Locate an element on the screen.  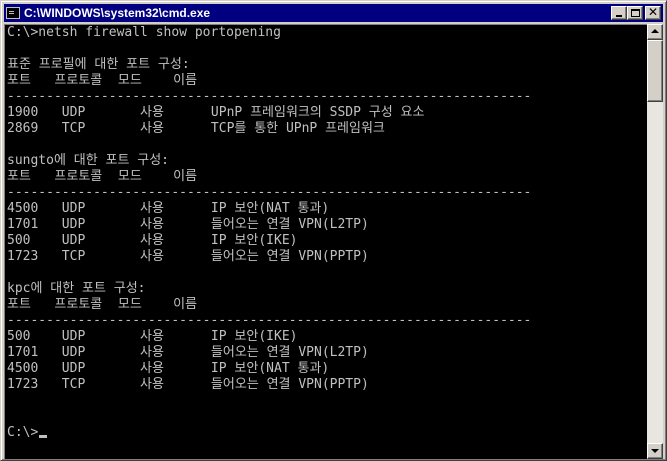
scroll-up-arrow-icon is located at coordinates (655, 31).